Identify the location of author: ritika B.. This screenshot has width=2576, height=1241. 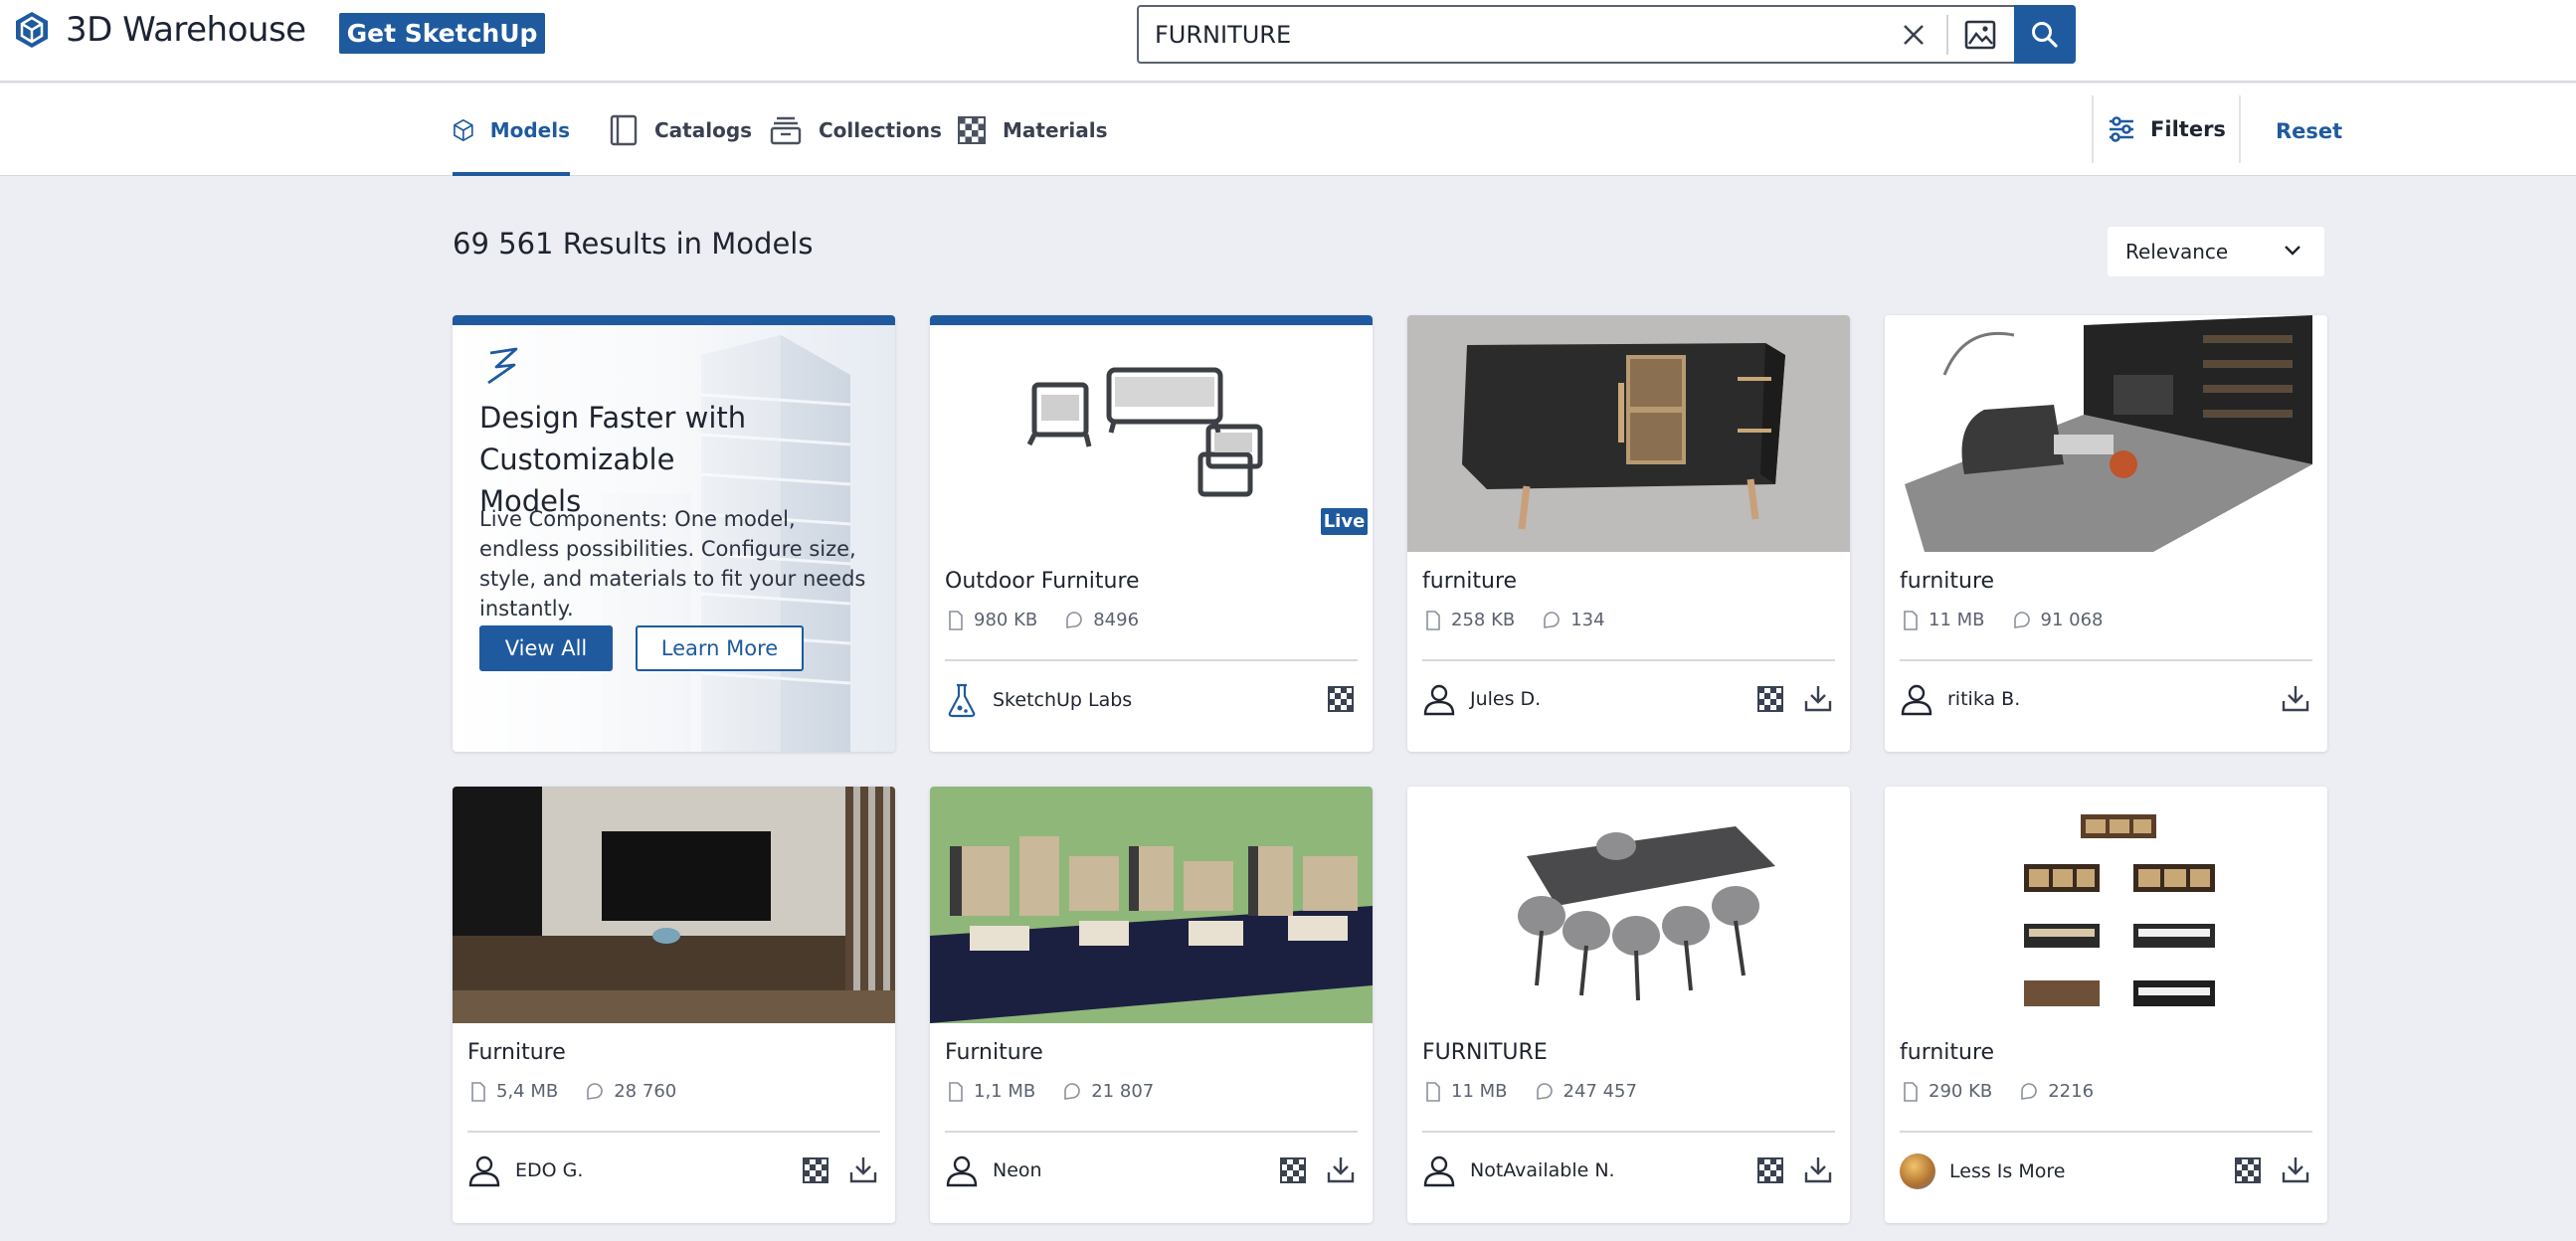
(1960, 699).